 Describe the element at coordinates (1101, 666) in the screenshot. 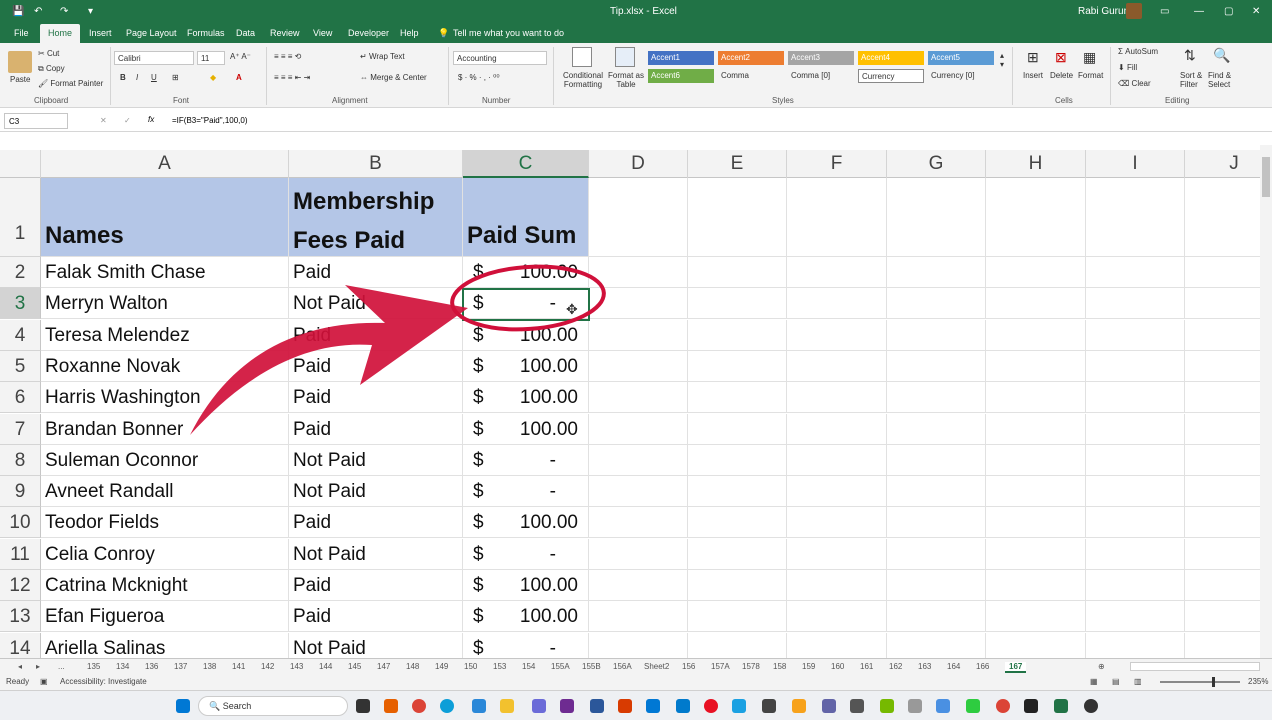

I see `add-sheet-icon: ⊕` at that location.